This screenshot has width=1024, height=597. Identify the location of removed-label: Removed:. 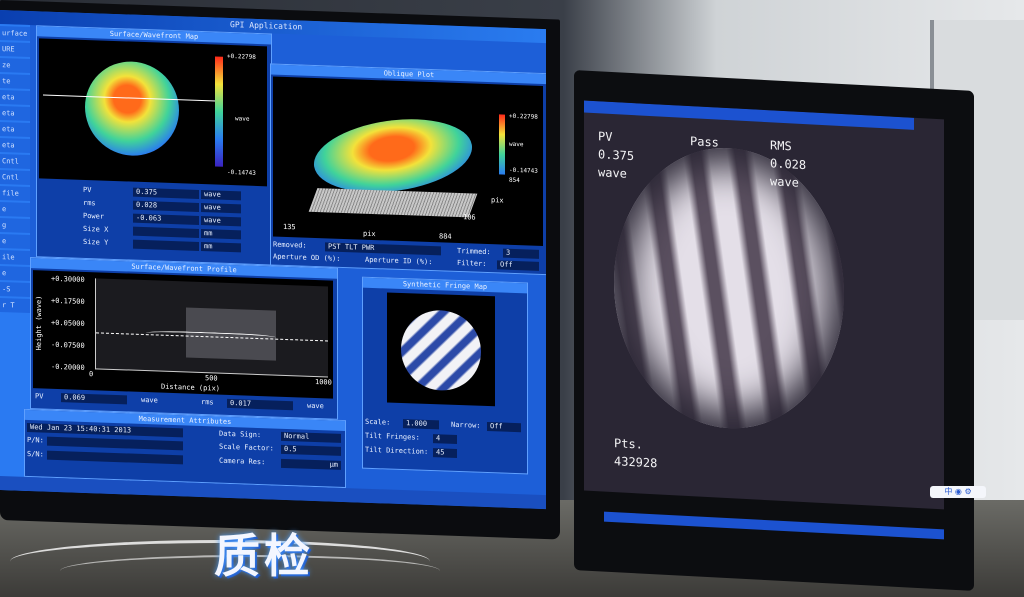
(290, 245).